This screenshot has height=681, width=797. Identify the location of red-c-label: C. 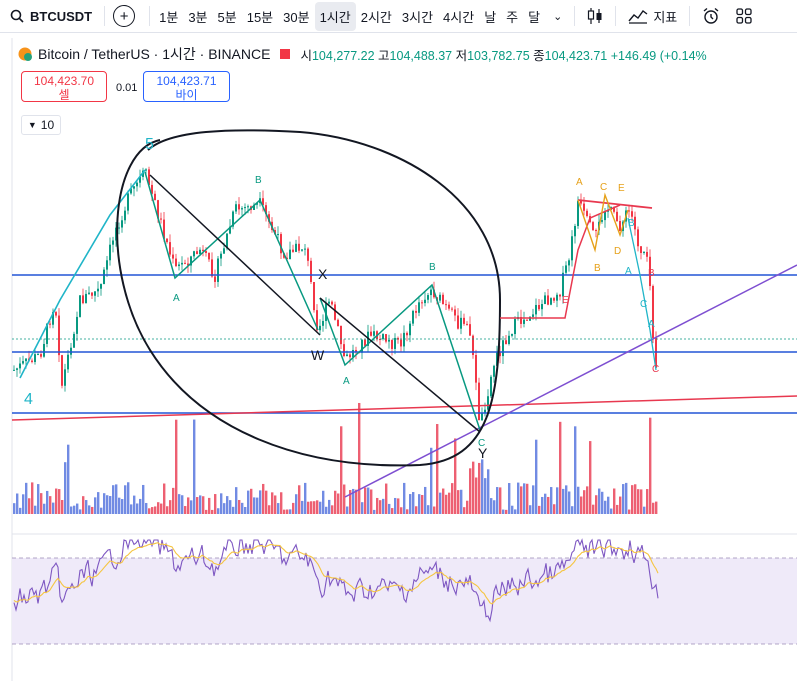
(655, 369).